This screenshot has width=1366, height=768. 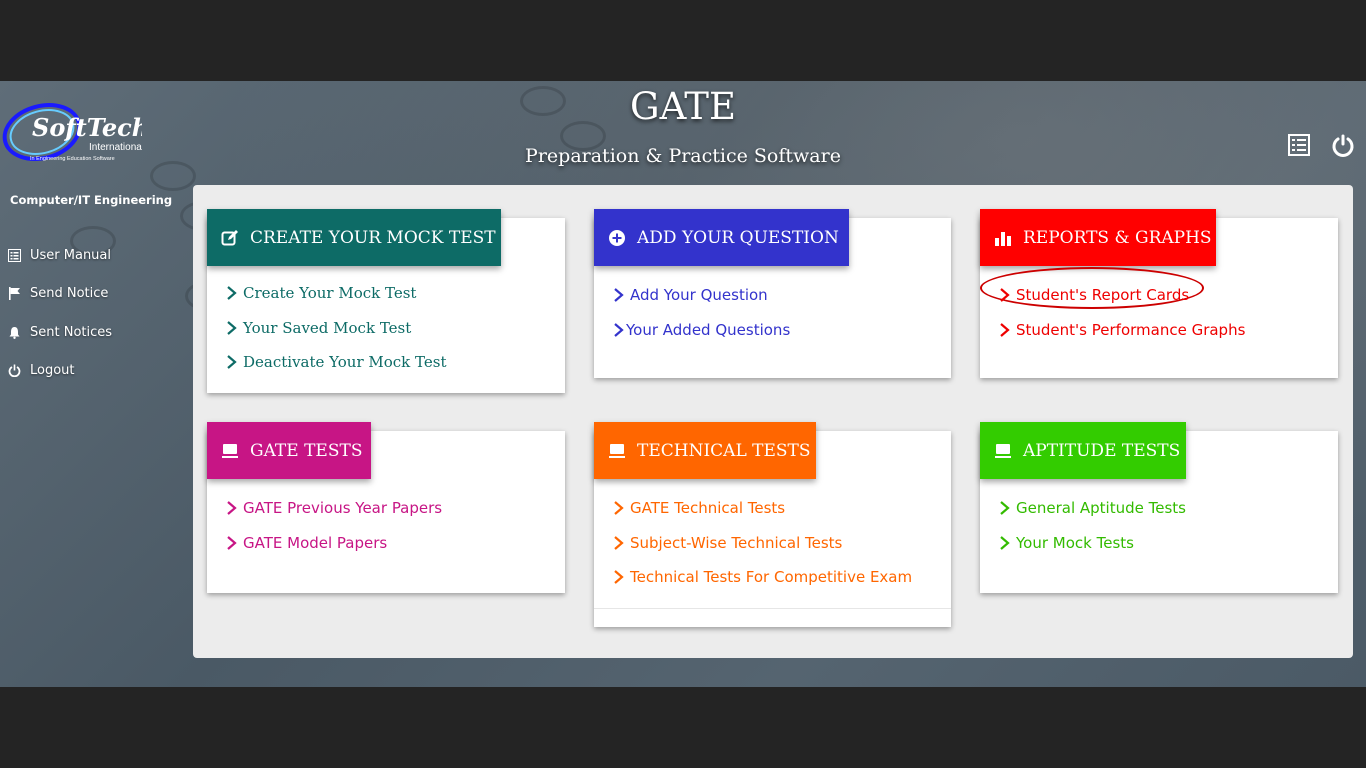 I want to click on card-title: TECHNICAL TESTS, so click(x=724, y=450).